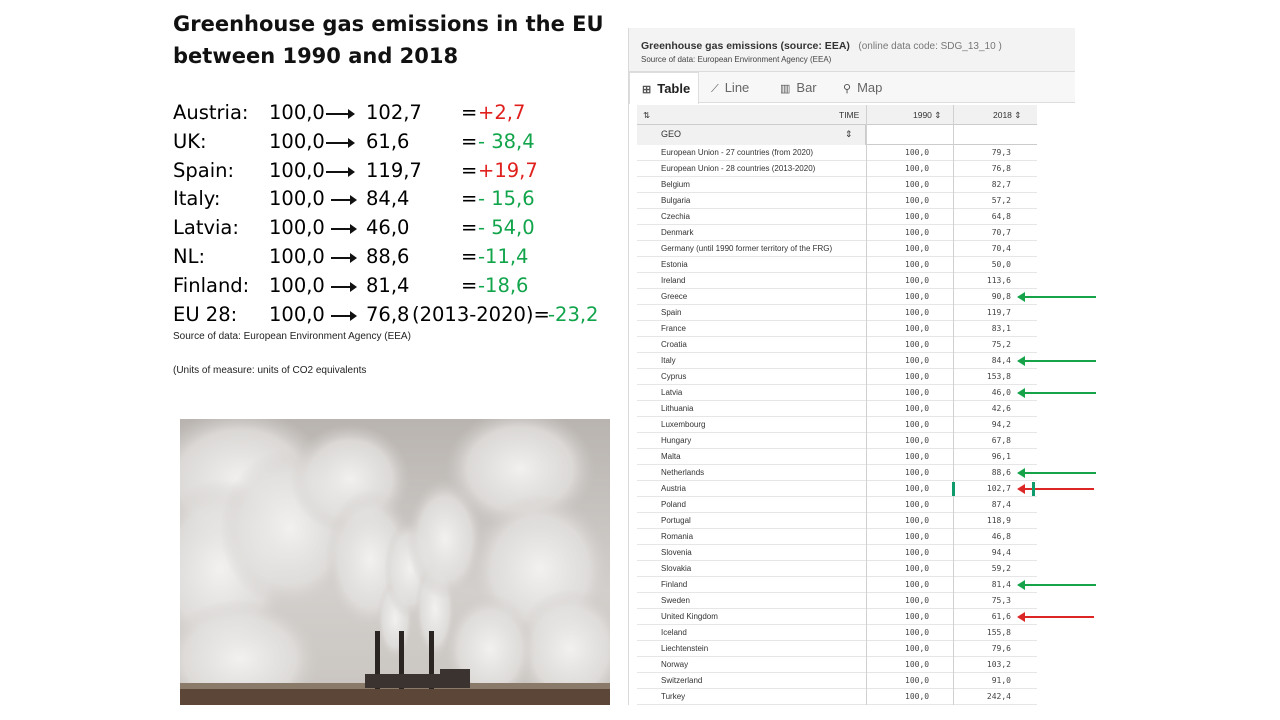  I want to click on value-2018: 155,8, so click(998, 632).